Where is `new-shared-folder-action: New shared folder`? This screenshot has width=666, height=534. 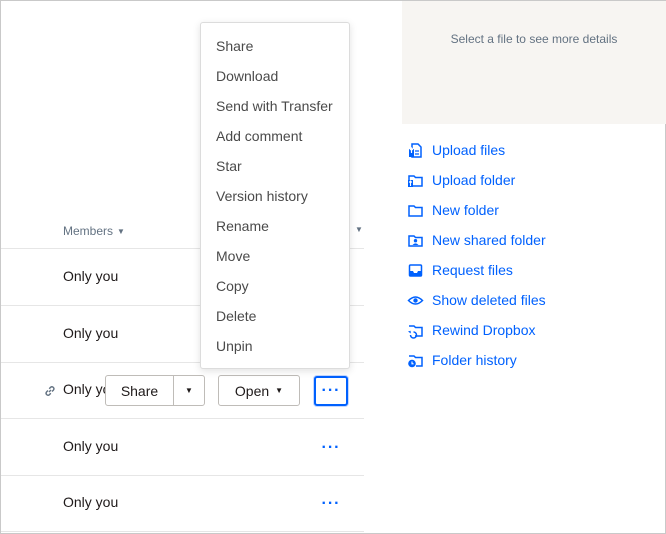
new-shared-folder-action: New shared folder is located at coordinates (476, 240).